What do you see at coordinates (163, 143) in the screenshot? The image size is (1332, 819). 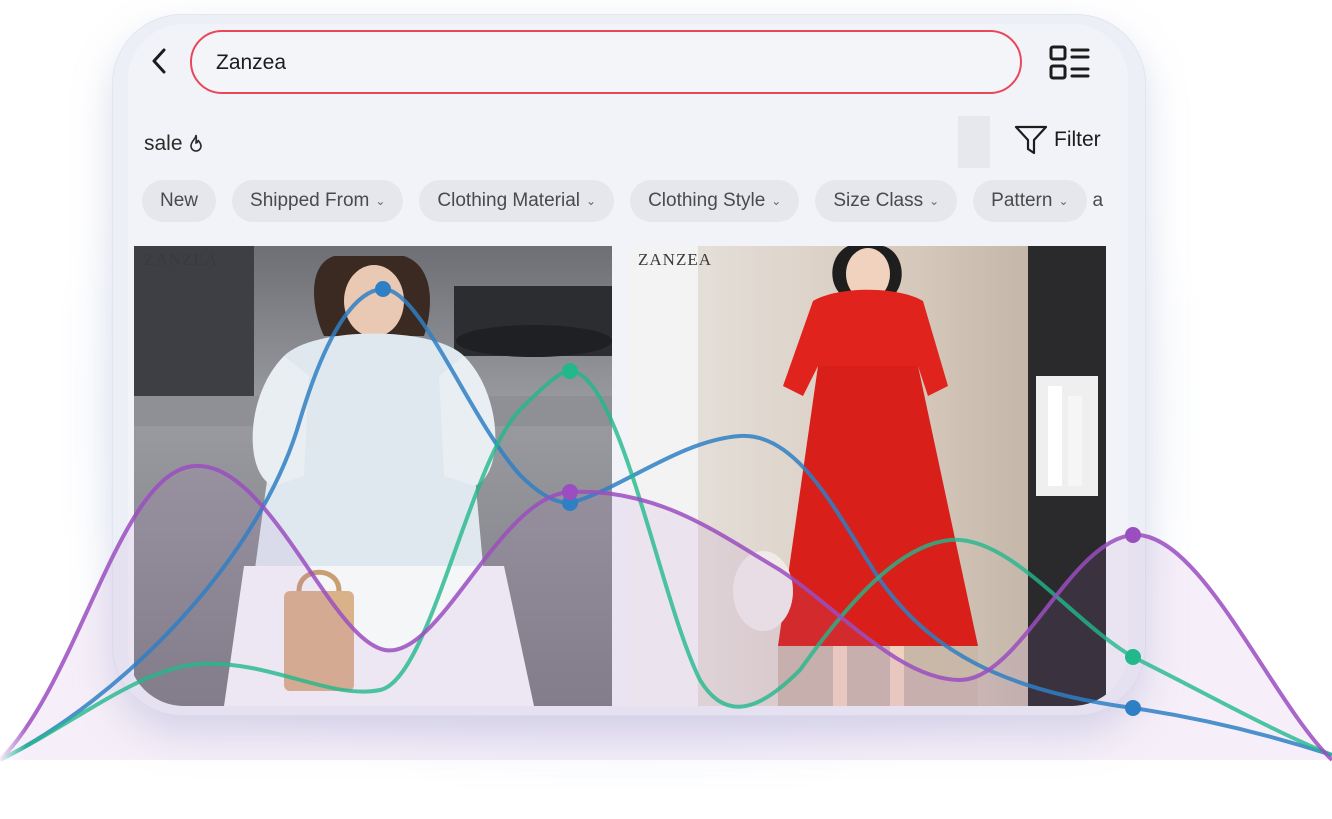 I see `sale-label: sale` at bounding box center [163, 143].